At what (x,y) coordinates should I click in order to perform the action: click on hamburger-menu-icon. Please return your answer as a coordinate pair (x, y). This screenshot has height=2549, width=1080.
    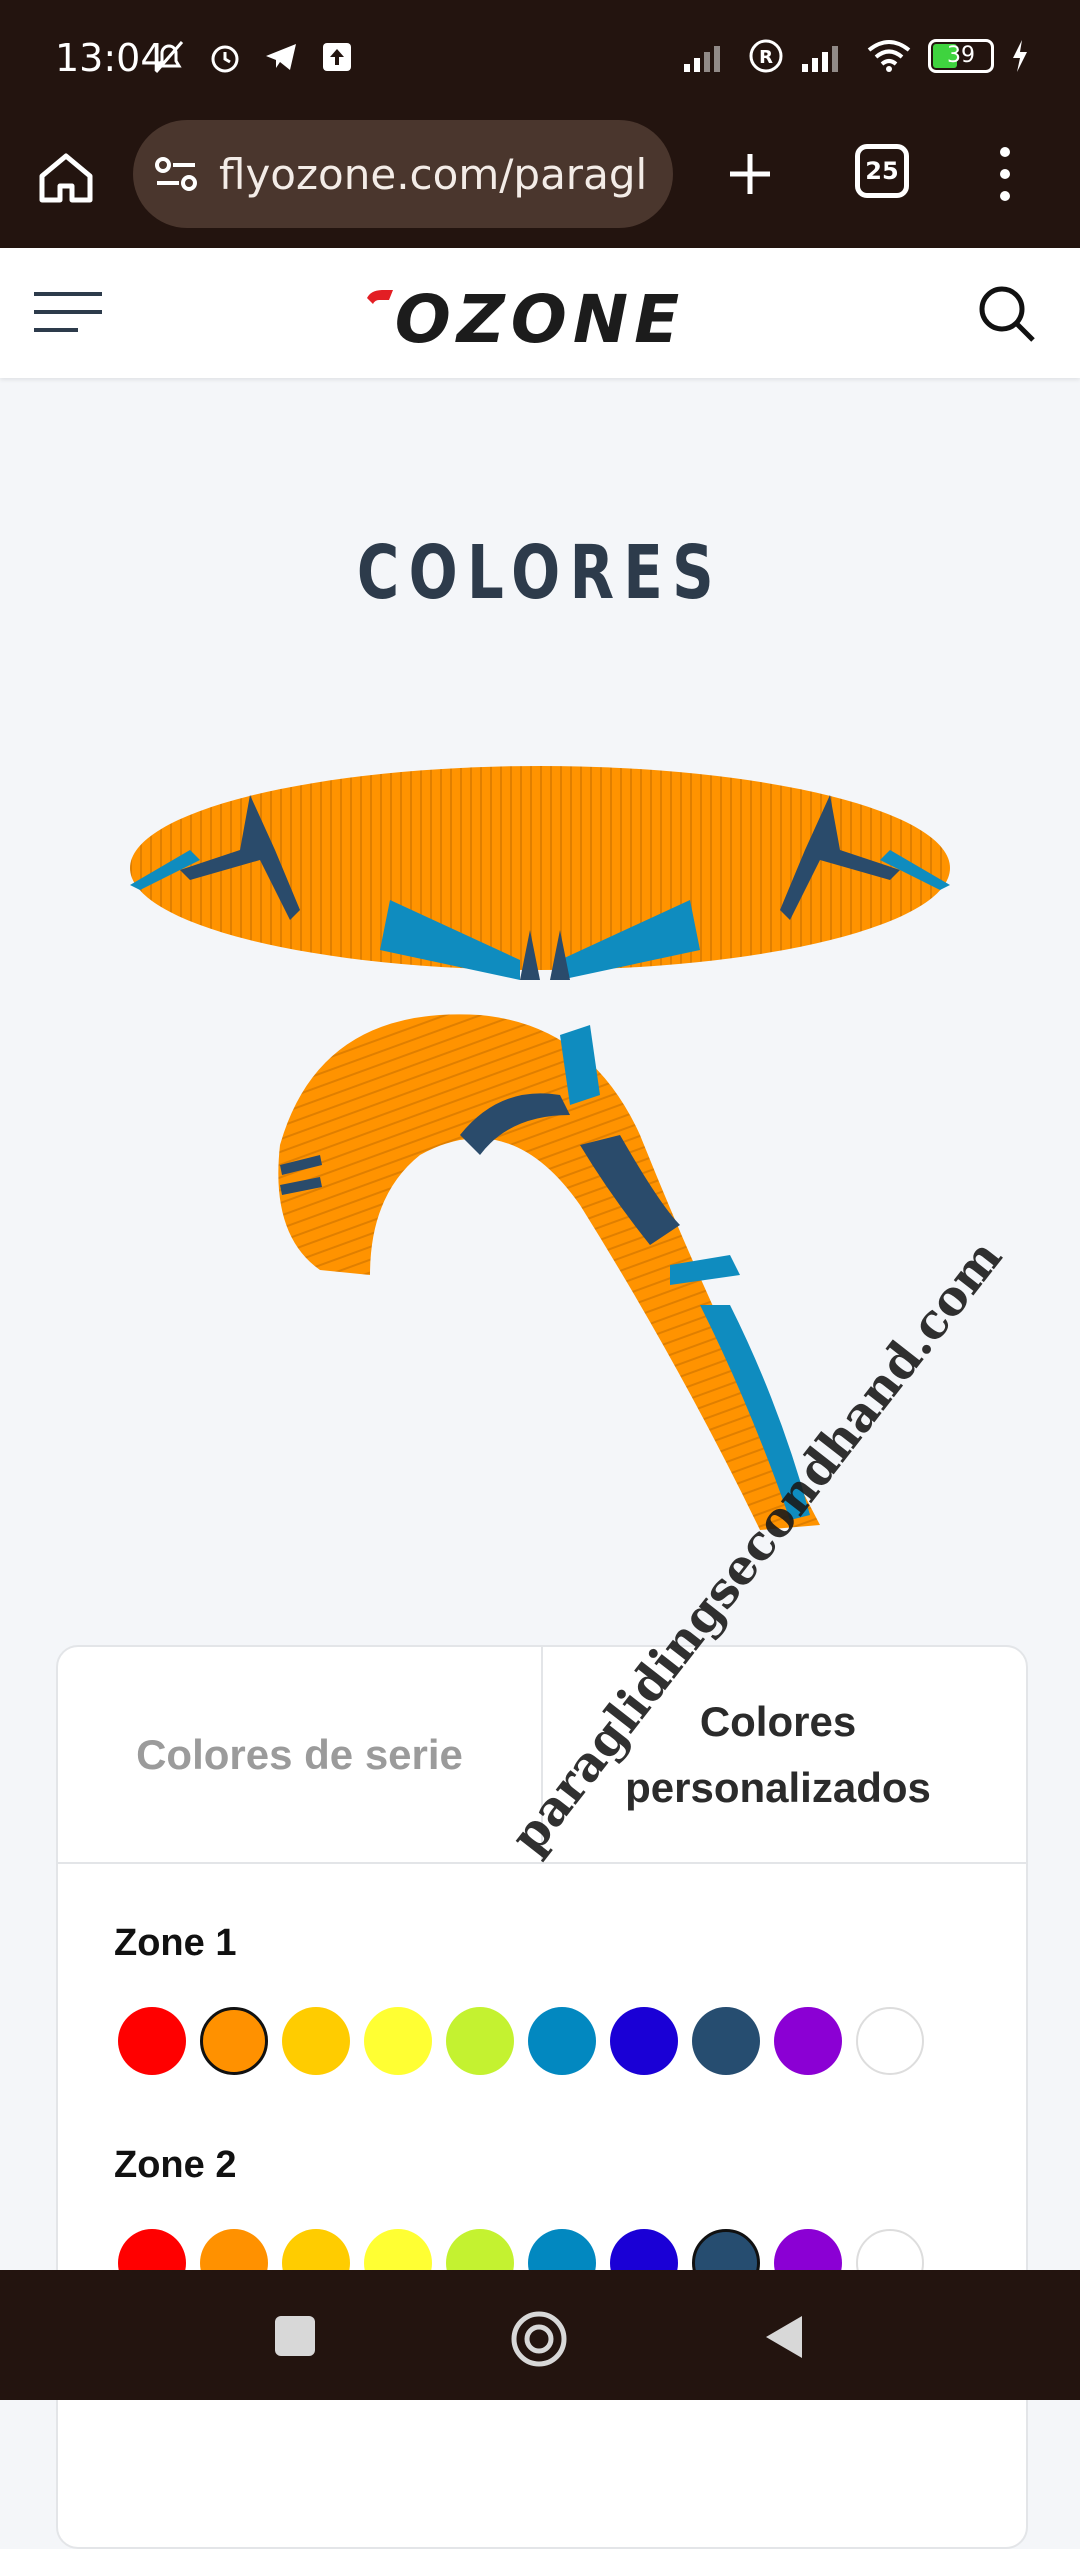
    Looking at the image, I should click on (68, 313).